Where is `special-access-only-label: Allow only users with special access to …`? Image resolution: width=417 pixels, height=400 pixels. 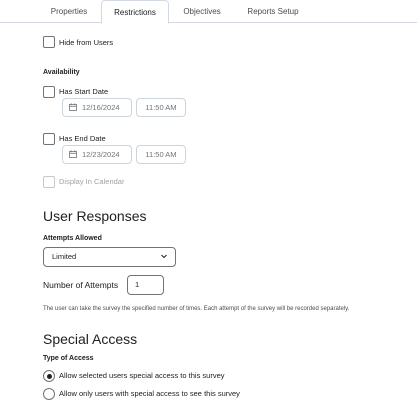 special-access-only-label: Allow only users with special access to … is located at coordinates (149, 393).